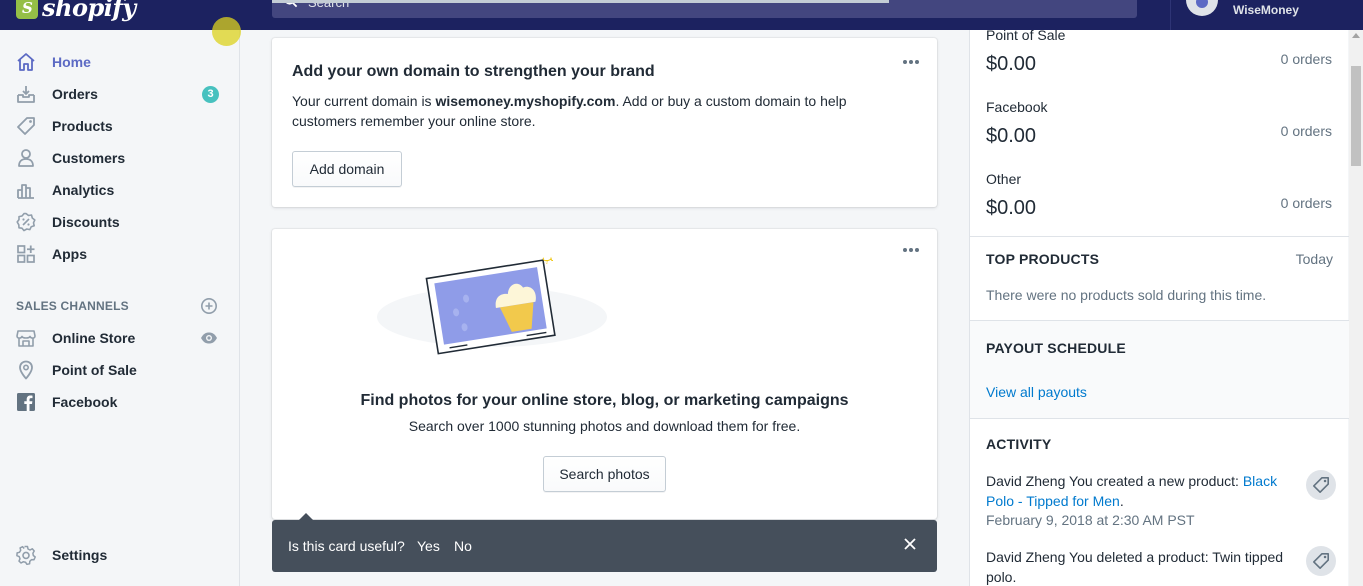  I want to click on sidebar-item-point-of-sale: Point of Sale, so click(119, 370).